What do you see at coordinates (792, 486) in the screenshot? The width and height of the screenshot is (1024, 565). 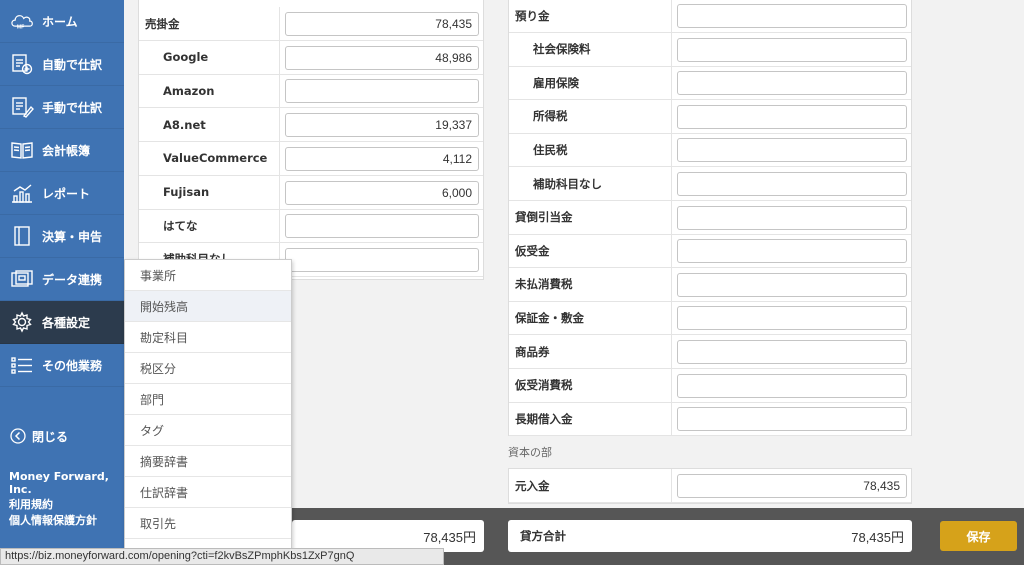 I see `capital-amount-input` at bounding box center [792, 486].